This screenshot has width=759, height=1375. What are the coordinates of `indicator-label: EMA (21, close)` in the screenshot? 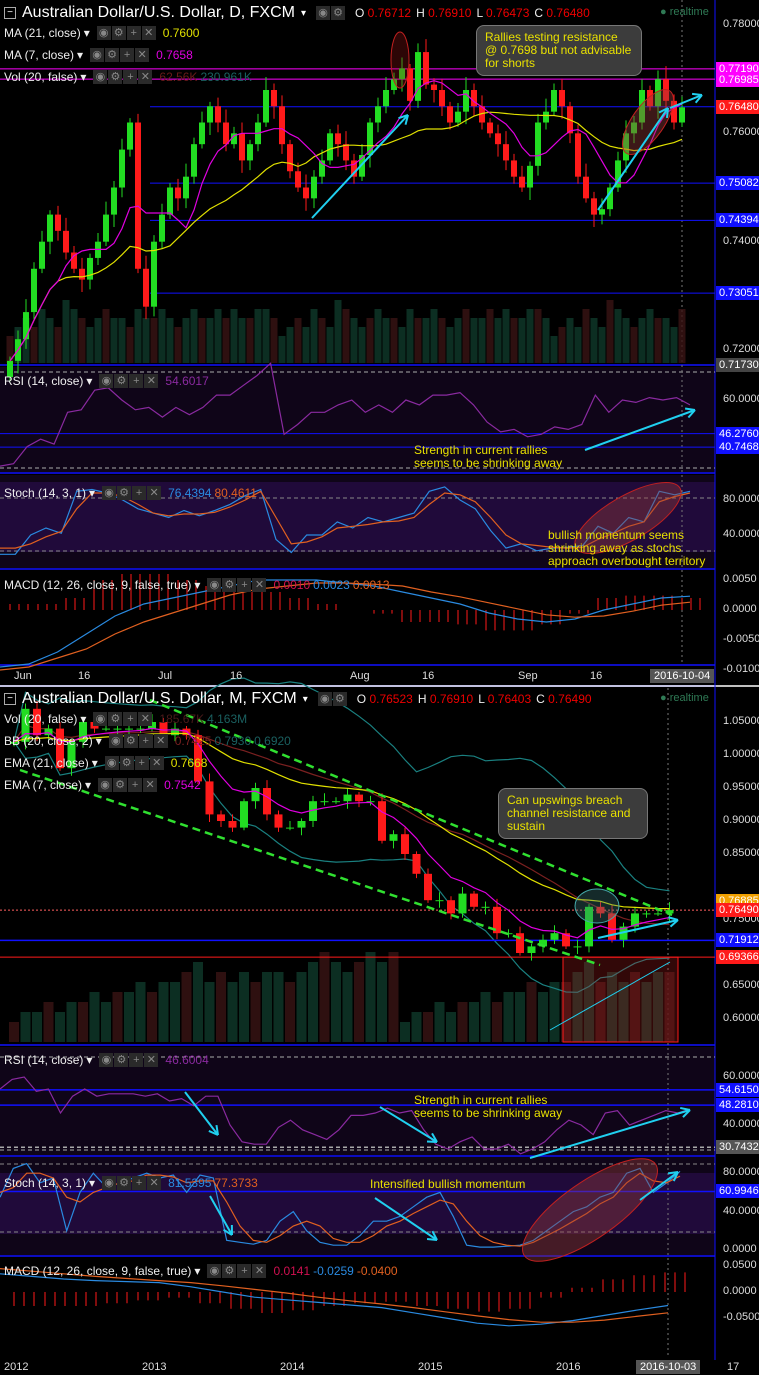 It's located at (46, 763).